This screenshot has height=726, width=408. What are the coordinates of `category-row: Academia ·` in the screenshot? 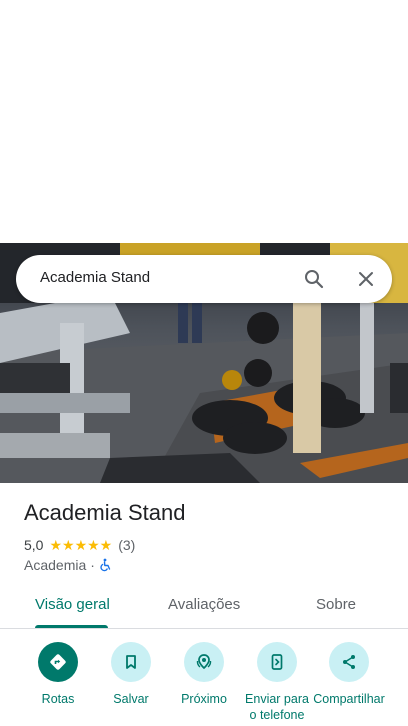 It's located at (68, 565).